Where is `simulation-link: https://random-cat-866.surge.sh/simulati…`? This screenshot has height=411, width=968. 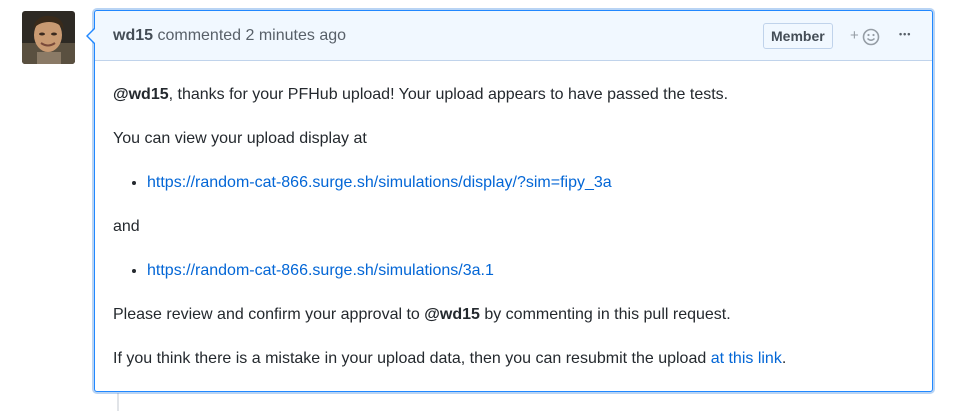 simulation-link: https://random-cat-866.surge.sh/simulati… is located at coordinates (320, 270).